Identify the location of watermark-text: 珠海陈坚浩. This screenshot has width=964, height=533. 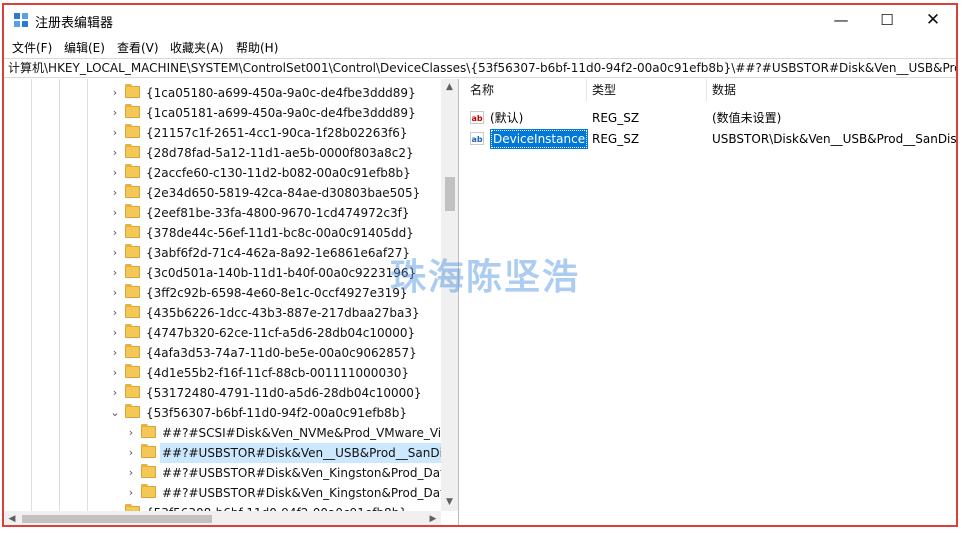
(485, 277).